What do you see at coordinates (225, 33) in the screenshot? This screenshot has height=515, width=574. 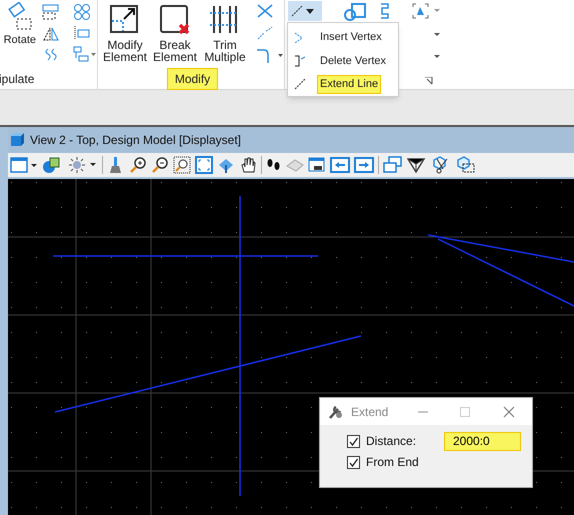 I see `tool-button: Trim Multiple` at bounding box center [225, 33].